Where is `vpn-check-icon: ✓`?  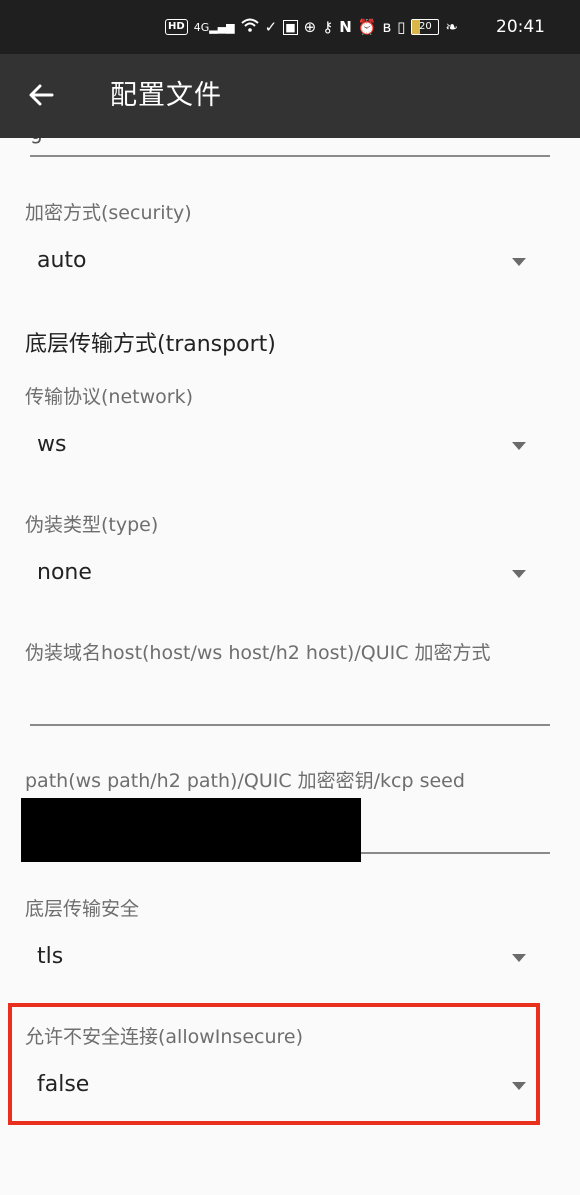 vpn-check-icon: ✓ is located at coordinates (271, 27).